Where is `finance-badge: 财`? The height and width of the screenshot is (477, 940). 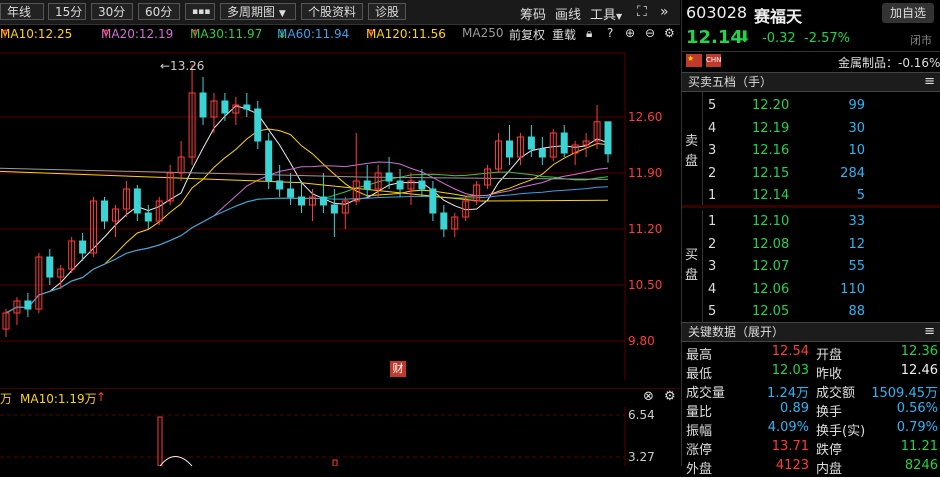
finance-badge: 财 is located at coordinates (398, 369).